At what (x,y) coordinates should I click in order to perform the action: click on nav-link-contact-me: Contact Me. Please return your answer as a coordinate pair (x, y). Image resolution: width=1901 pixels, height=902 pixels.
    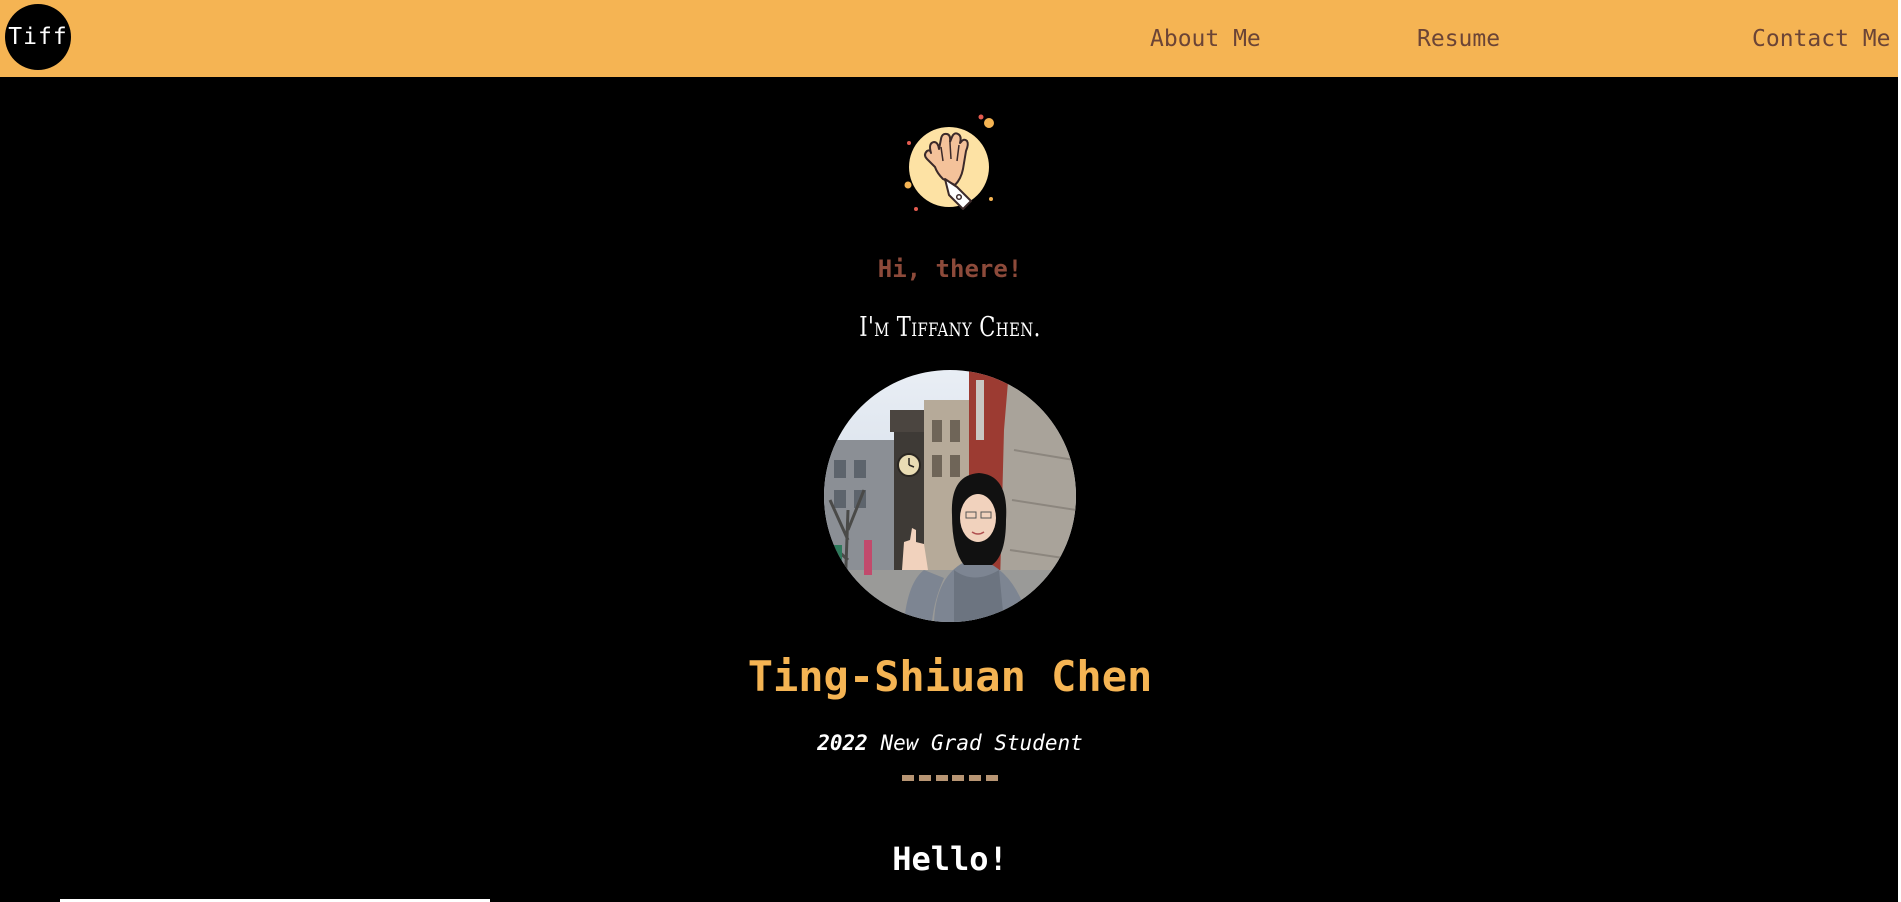
    Looking at the image, I should click on (1821, 39).